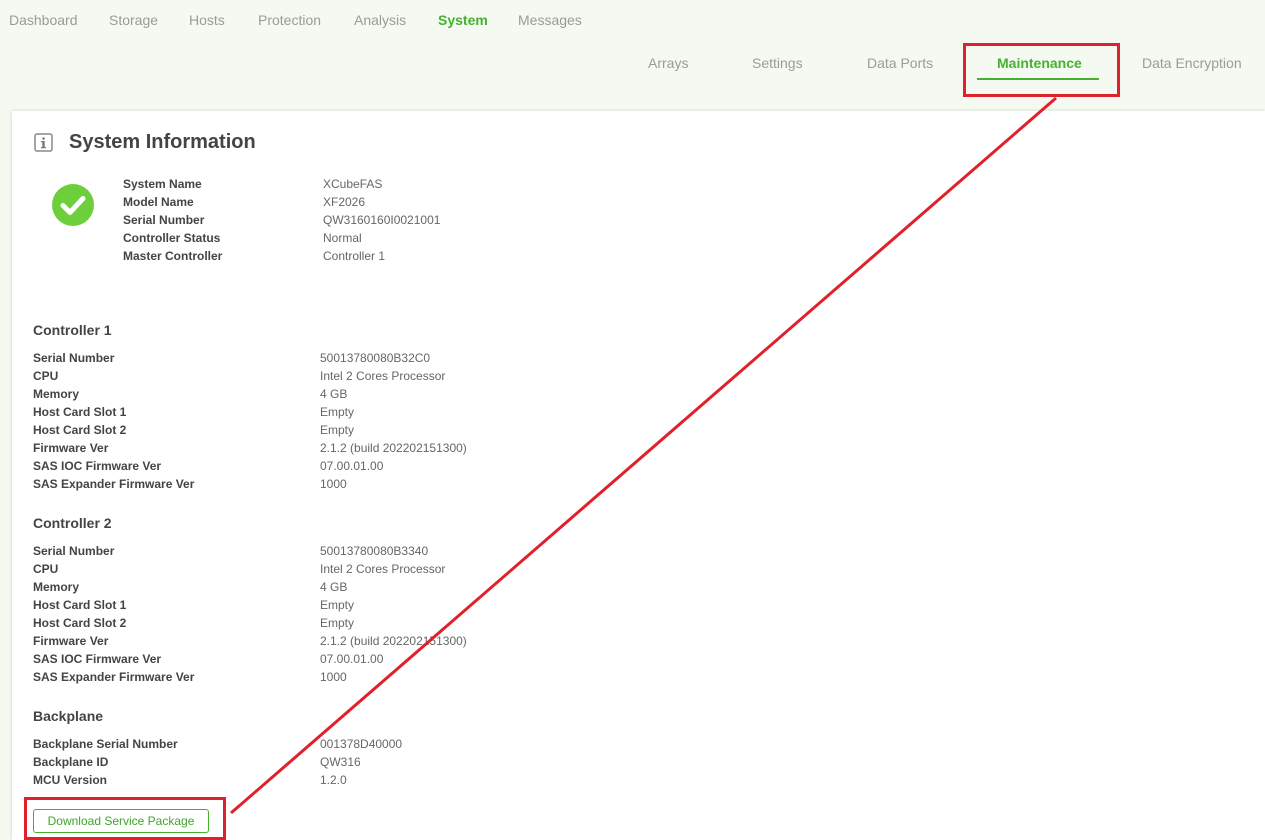  What do you see at coordinates (333, 780) in the screenshot?
I see `mcu-version-value: 1.2.0` at bounding box center [333, 780].